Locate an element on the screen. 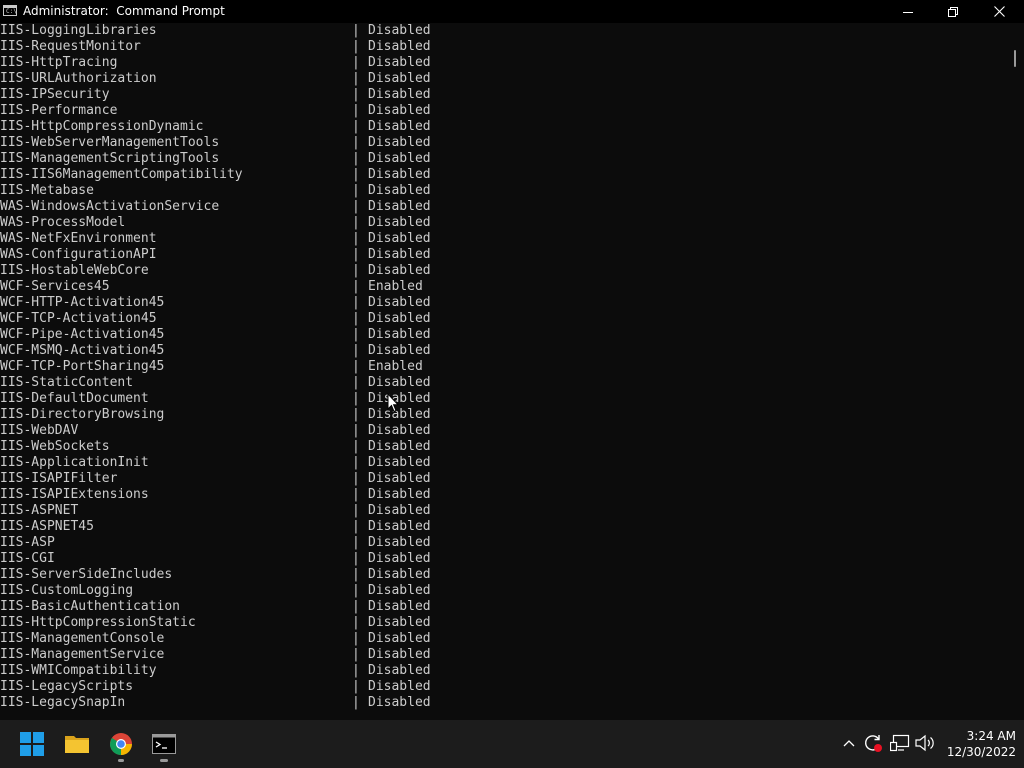 The height and width of the screenshot is (768, 1024). restore-button is located at coordinates (953, 11).